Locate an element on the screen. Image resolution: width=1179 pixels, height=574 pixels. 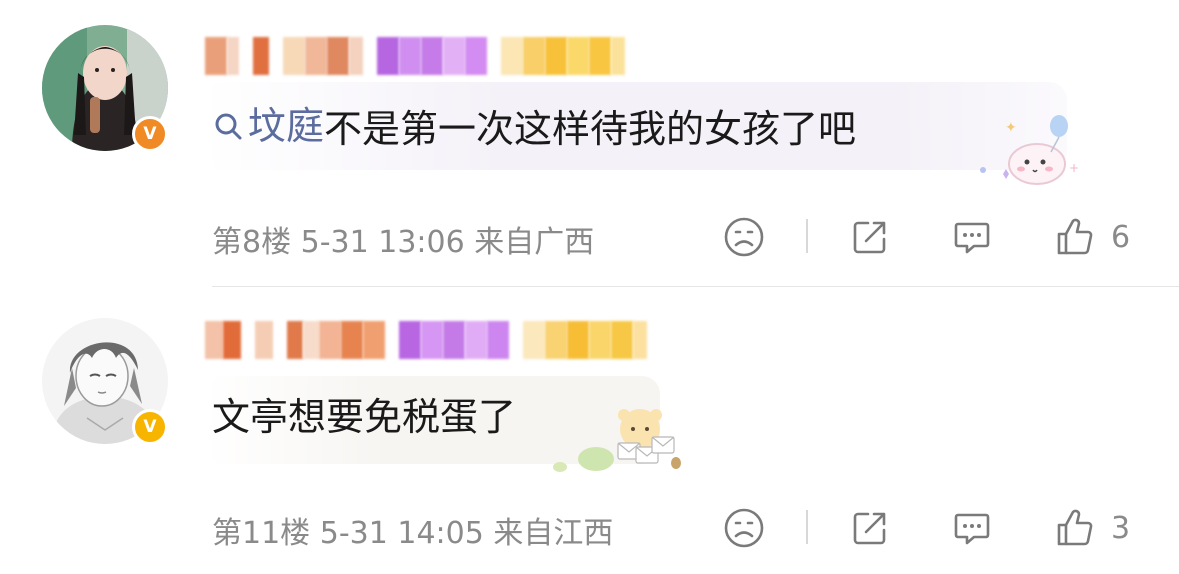
comment-meta: 第8楼 5-31 13:06 来自广西 is located at coordinates (403, 239).